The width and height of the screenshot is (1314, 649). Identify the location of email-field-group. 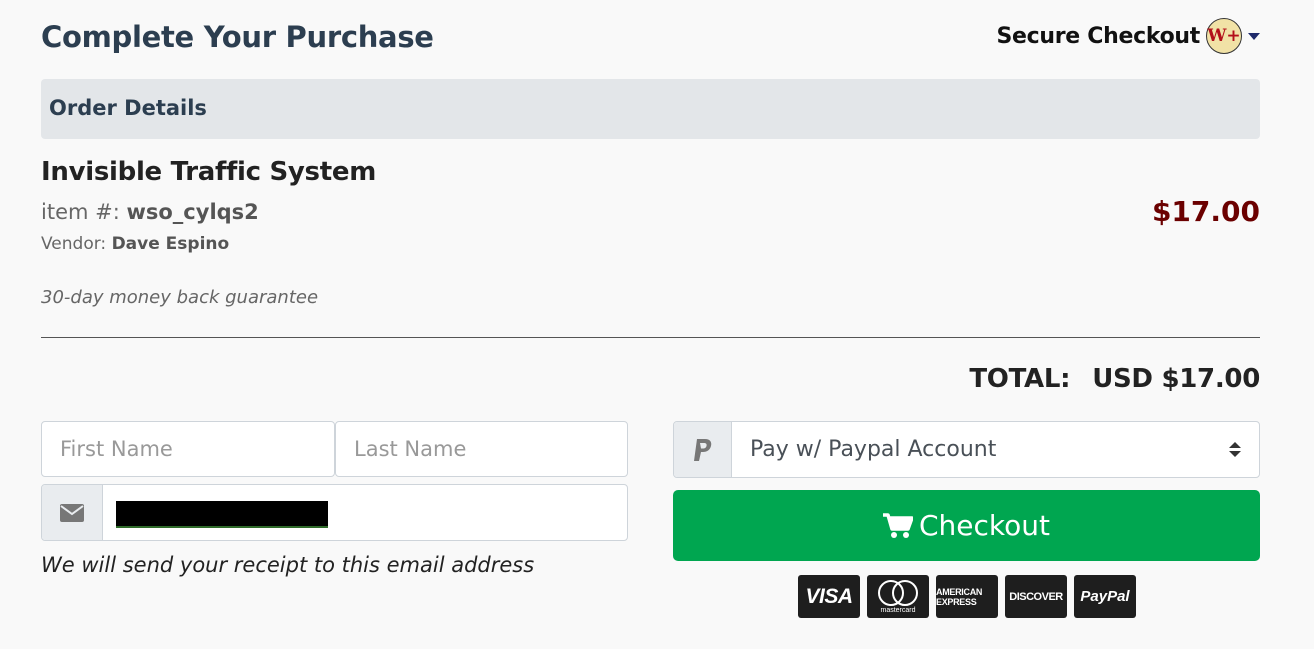
(334, 512).